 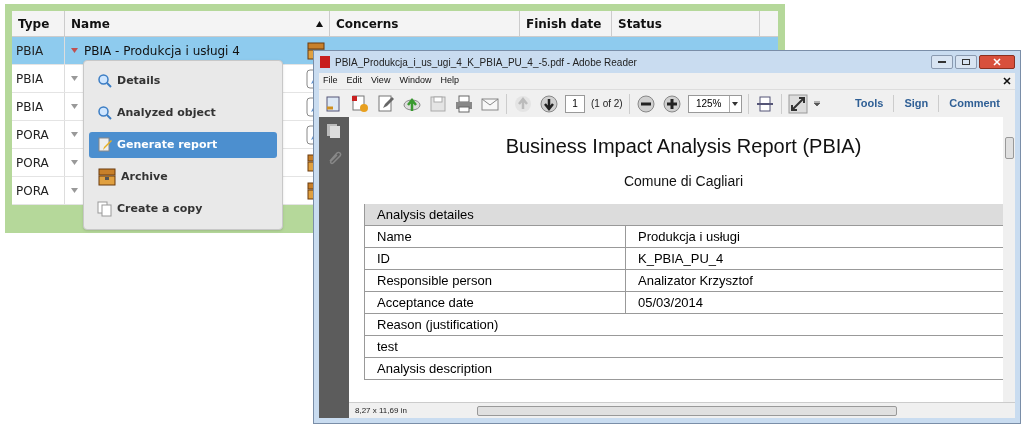 What do you see at coordinates (683, 146) in the screenshot?
I see `report-title: Business Impact Analysis Report (PBIA)` at bounding box center [683, 146].